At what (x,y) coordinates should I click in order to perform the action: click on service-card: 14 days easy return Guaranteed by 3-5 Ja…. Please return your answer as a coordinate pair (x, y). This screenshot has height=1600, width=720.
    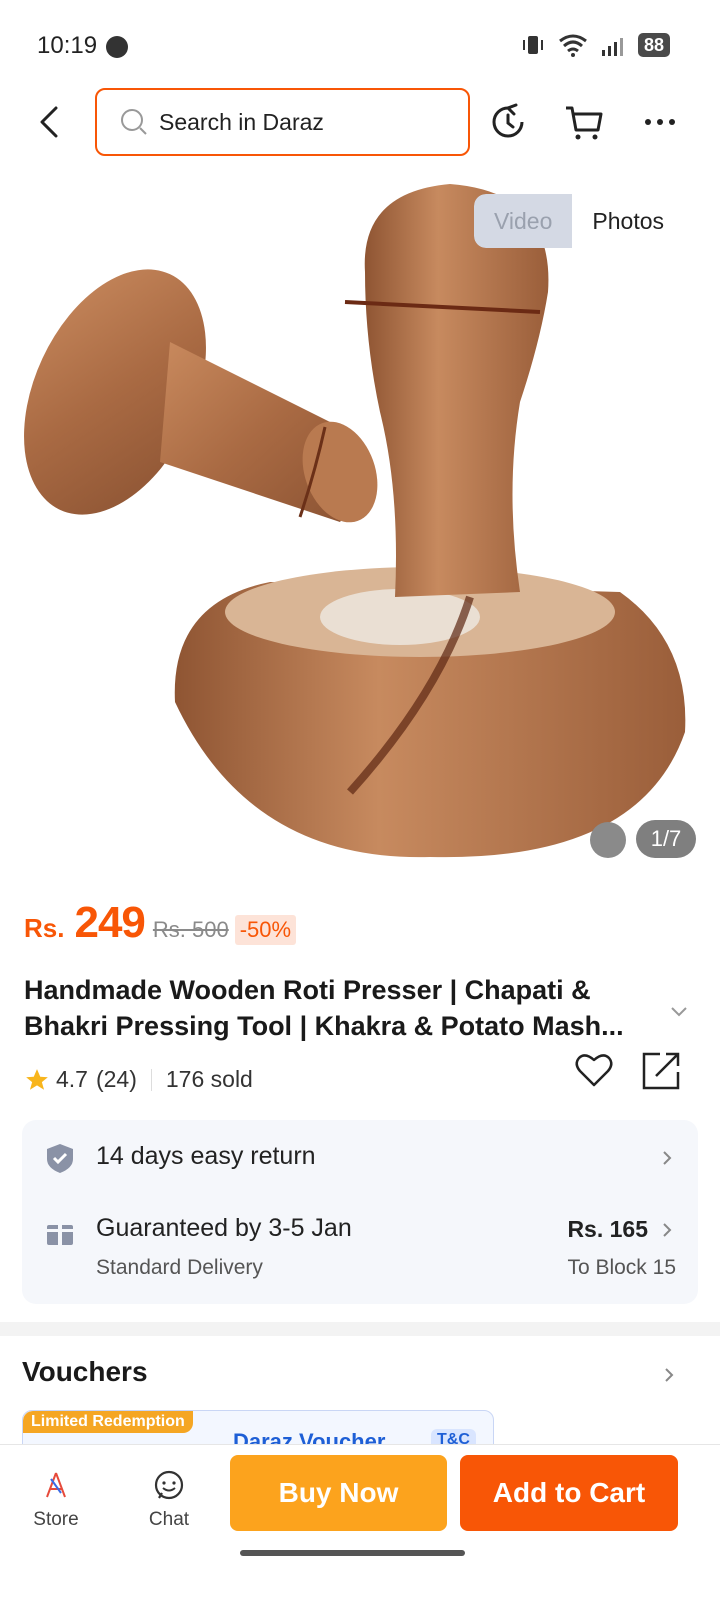
    Looking at the image, I should click on (360, 1212).